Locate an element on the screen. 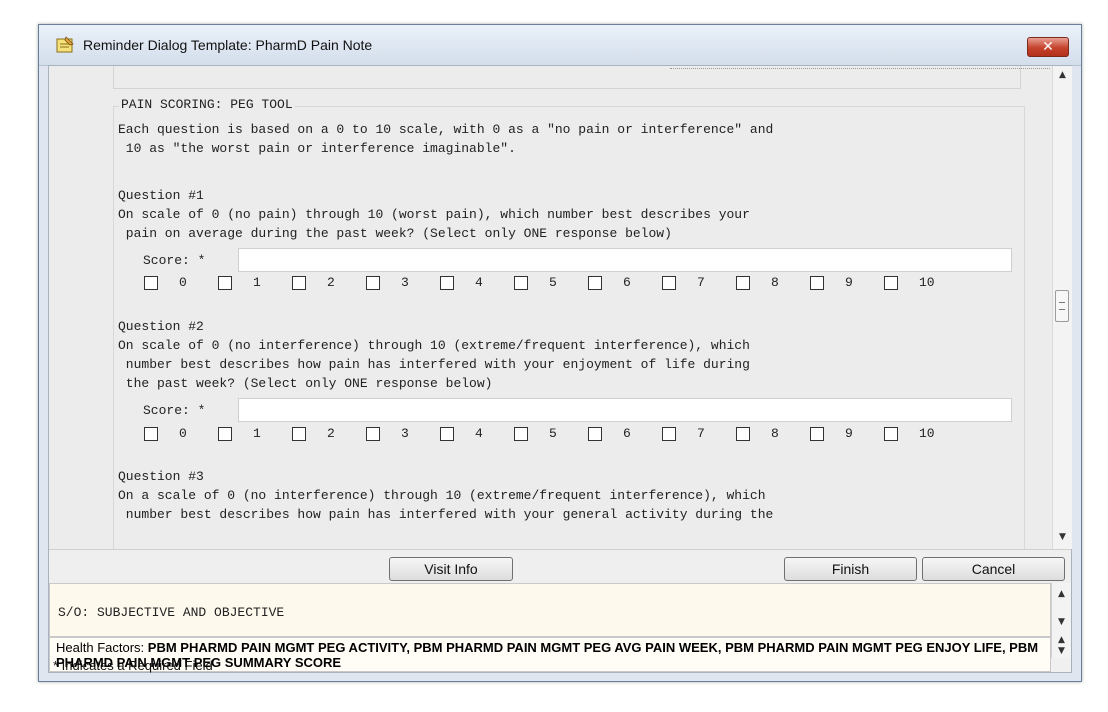 Image resolution: width=1108 pixels, height=712 pixels. scrollbar-thumb is located at coordinates (1062, 306).